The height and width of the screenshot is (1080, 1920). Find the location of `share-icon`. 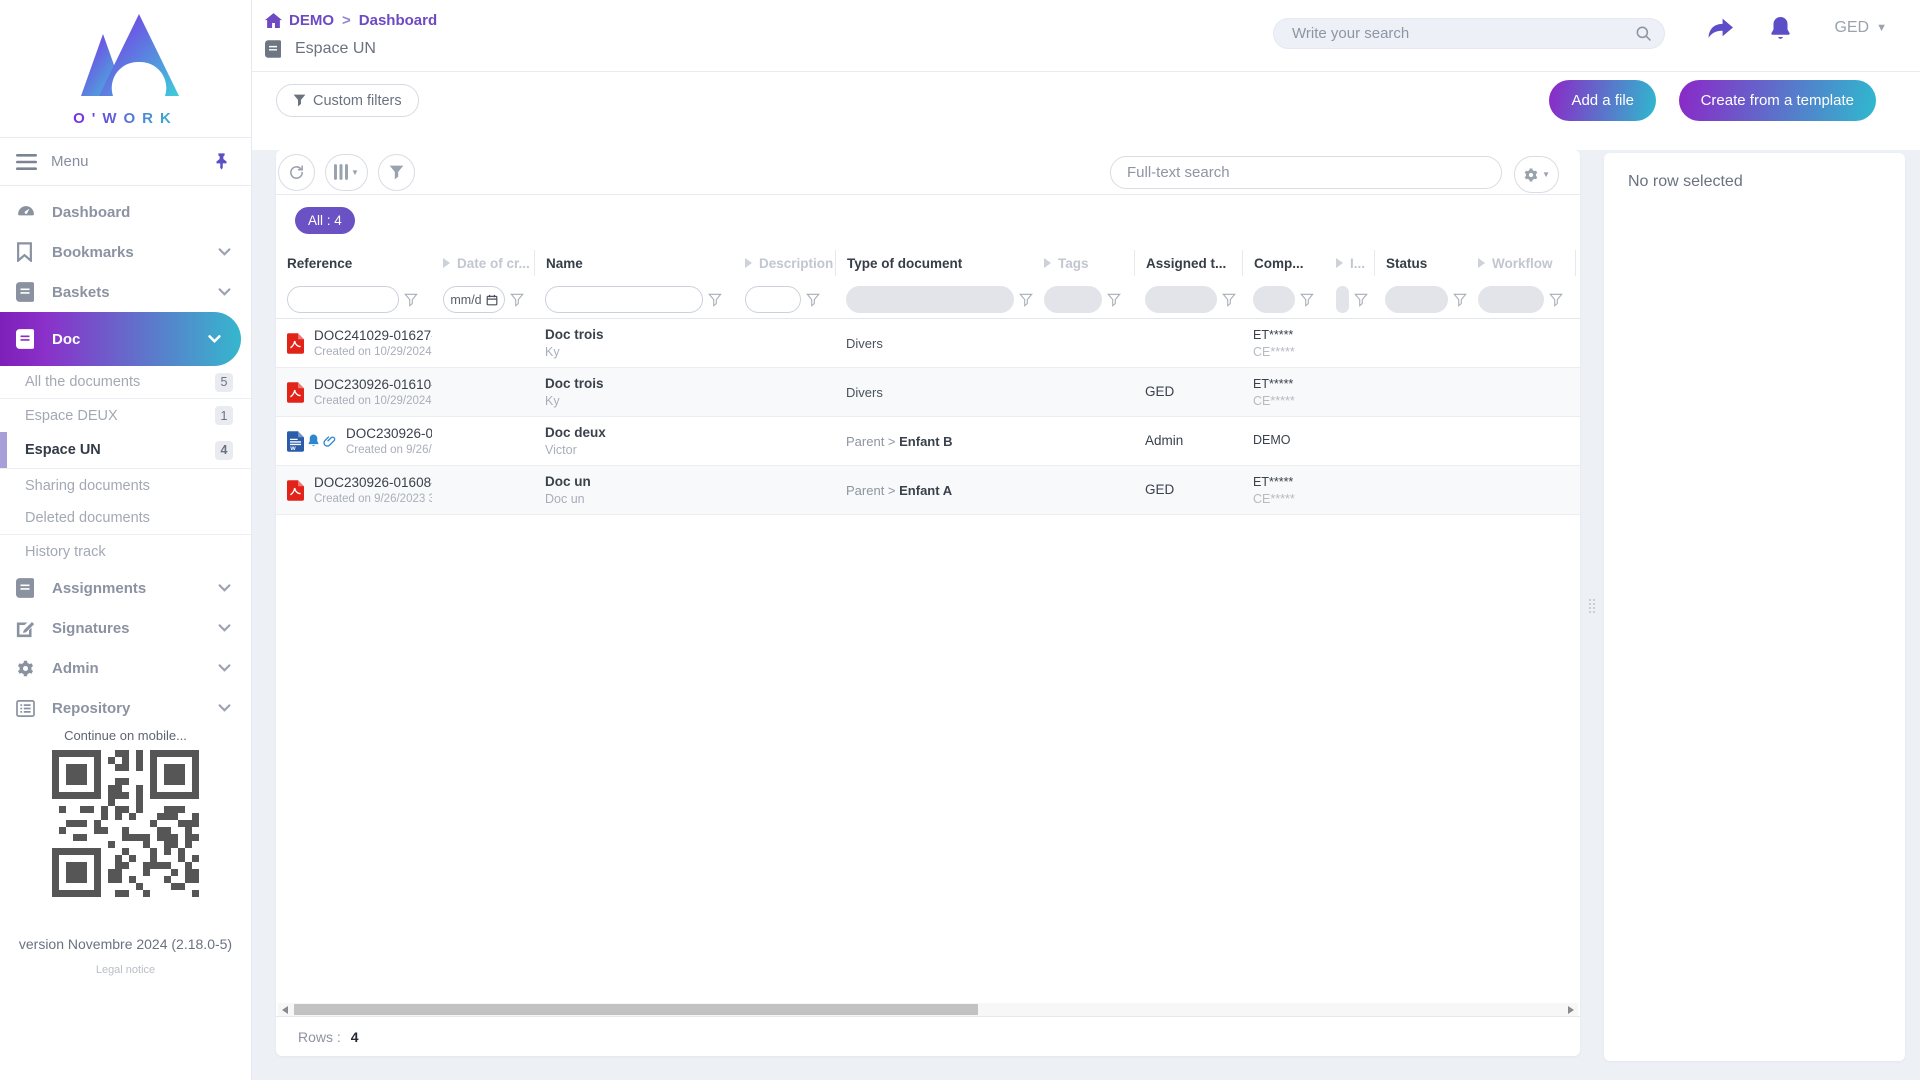

share-icon is located at coordinates (1720, 28).